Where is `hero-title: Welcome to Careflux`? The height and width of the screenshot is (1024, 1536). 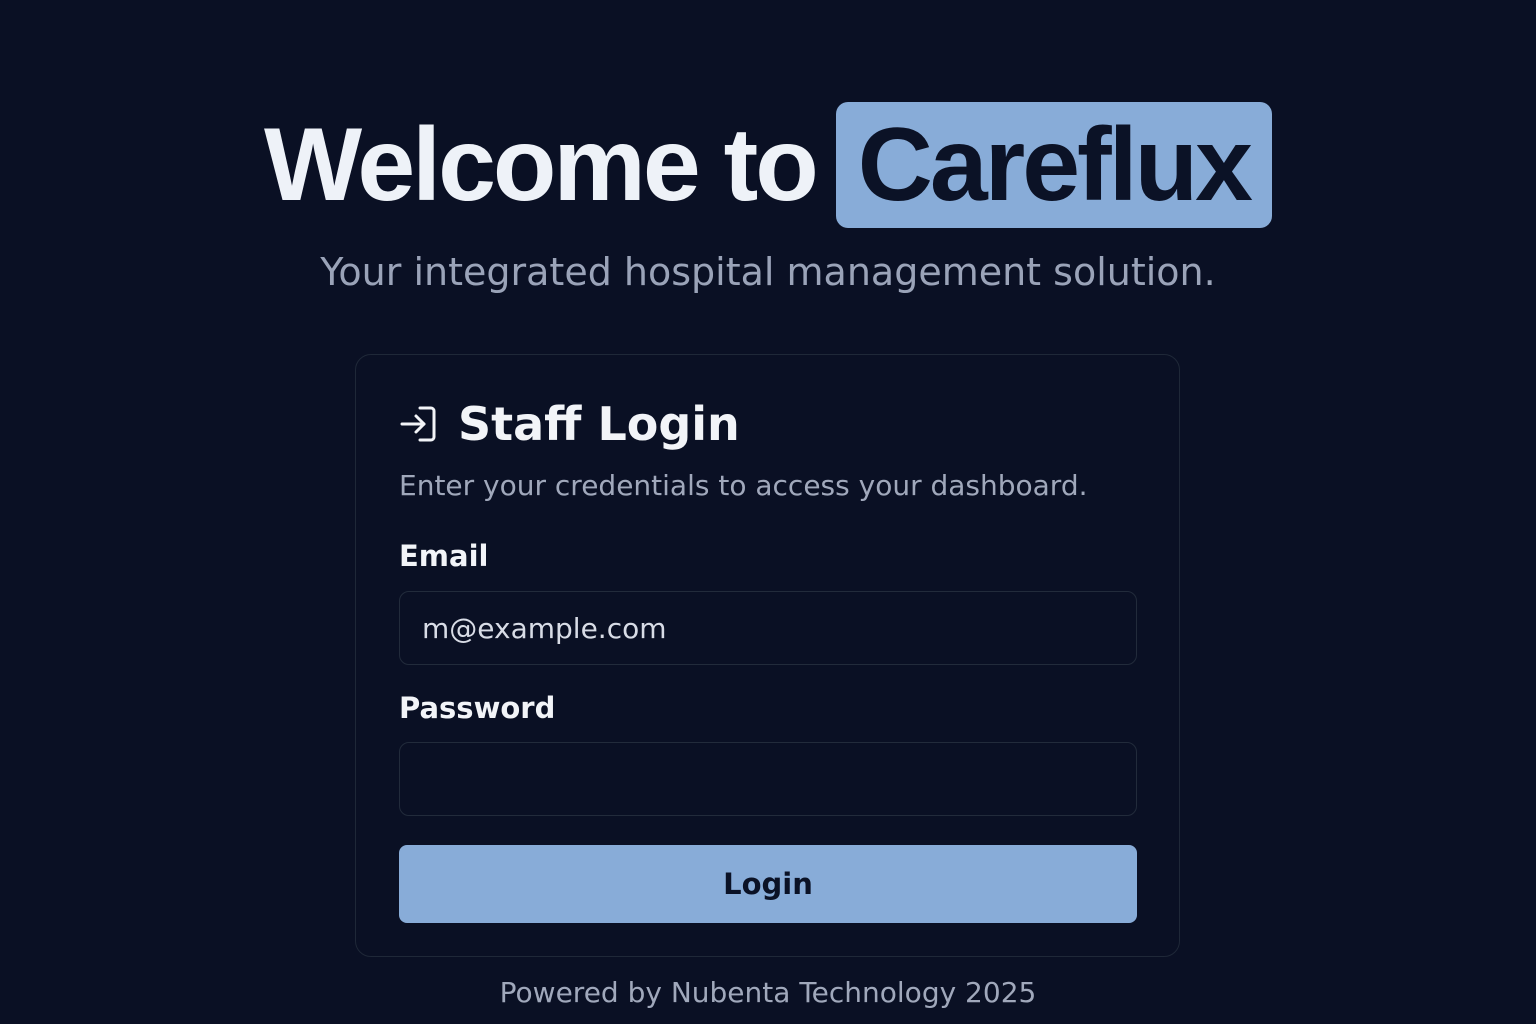 hero-title: Welcome to Careflux is located at coordinates (768, 165).